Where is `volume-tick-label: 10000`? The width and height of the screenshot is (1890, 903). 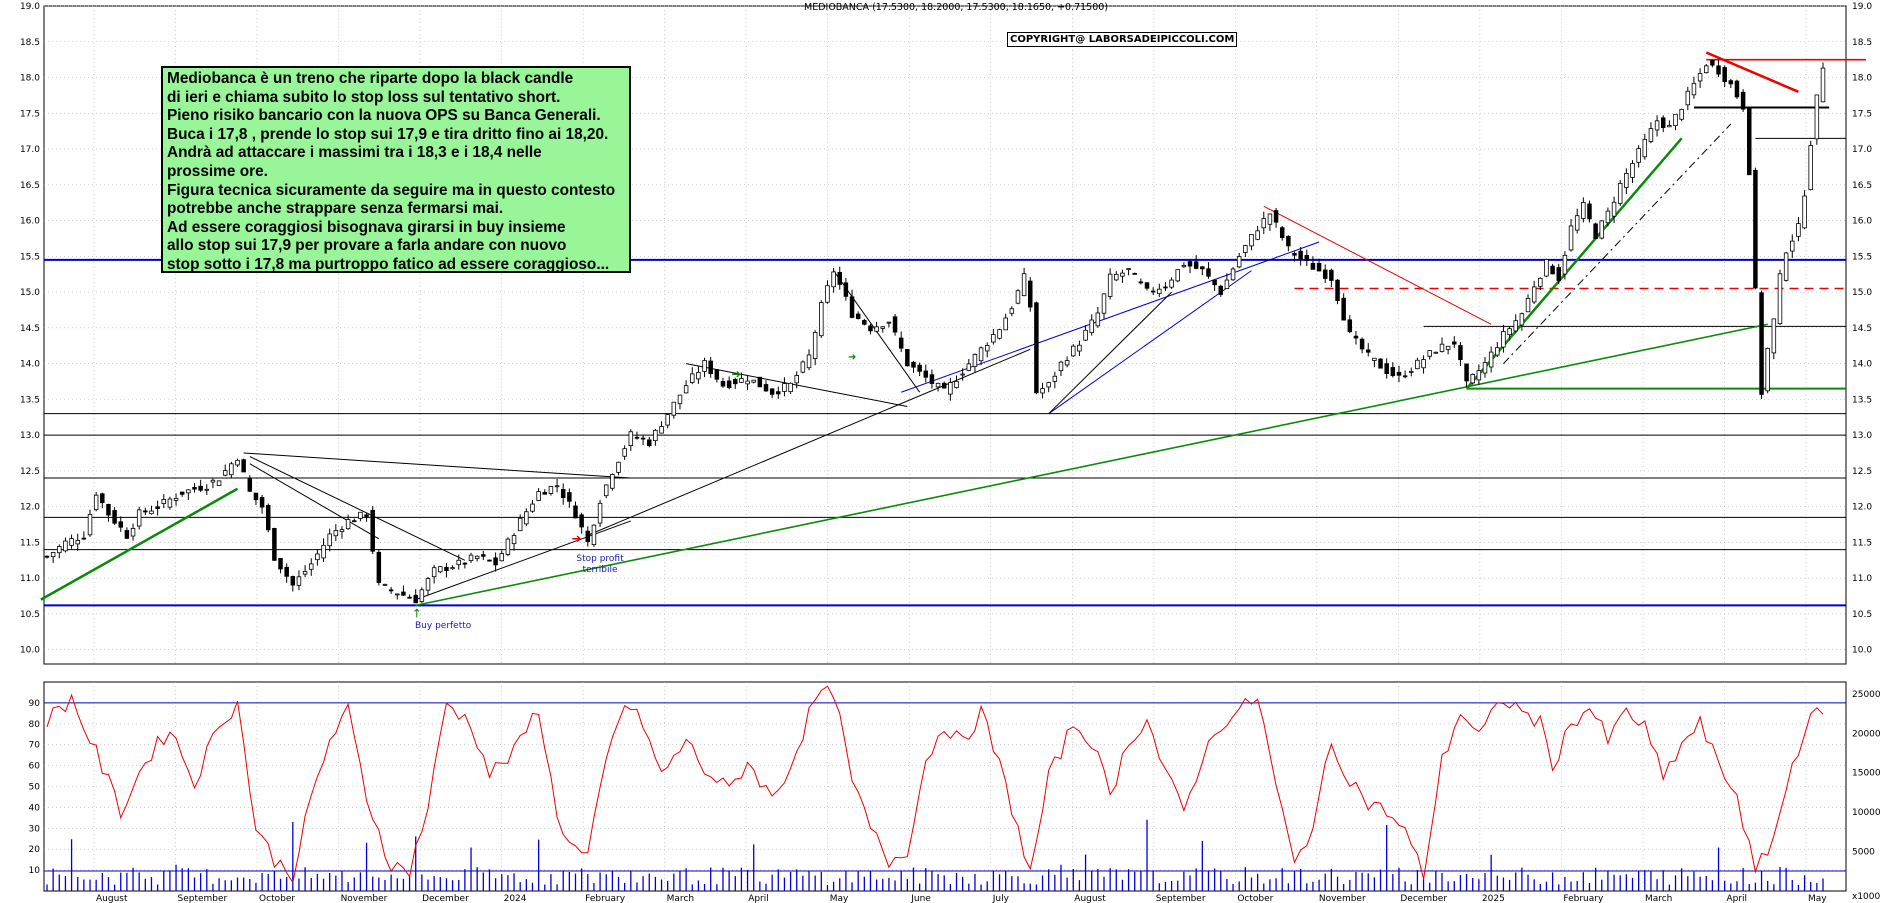
volume-tick-label: 10000 is located at coordinates (1866, 813).